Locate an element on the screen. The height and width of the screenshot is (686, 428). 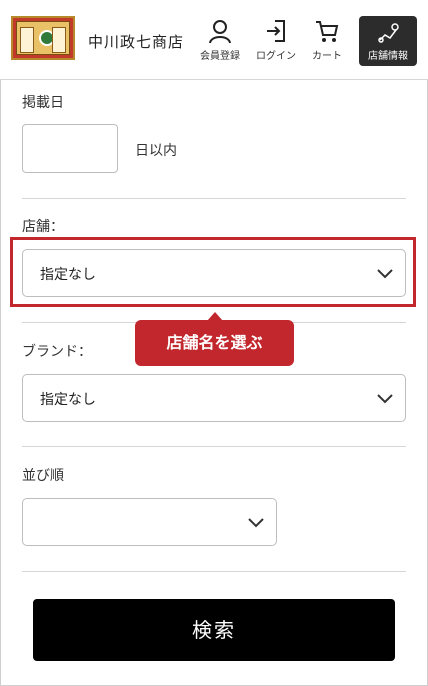
logo-emblem is located at coordinates (43, 38).